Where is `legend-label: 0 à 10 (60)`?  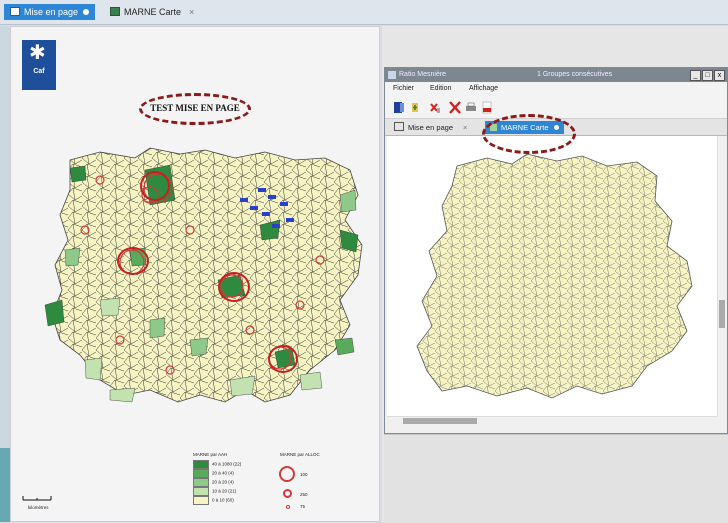 legend-label: 0 à 10 (60) is located at coordinates (223, 500).